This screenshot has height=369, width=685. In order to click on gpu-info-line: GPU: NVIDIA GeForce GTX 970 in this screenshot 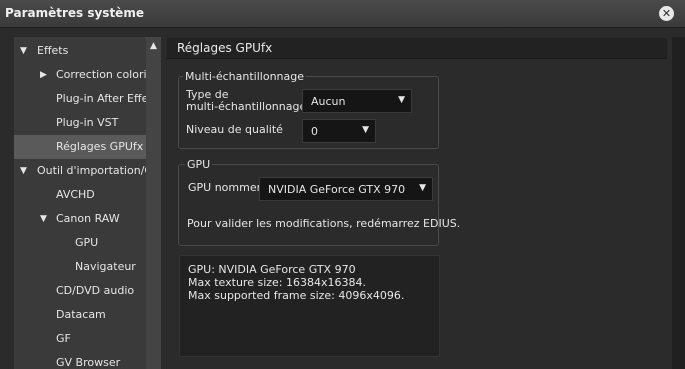, I will do `click(272, 269)`.